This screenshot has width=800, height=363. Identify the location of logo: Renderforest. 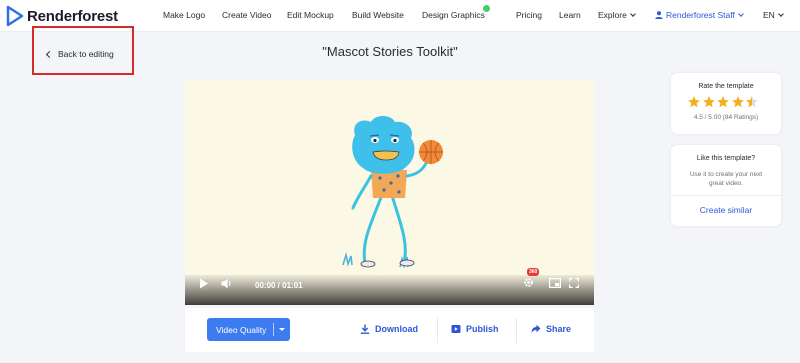
(62, 16).